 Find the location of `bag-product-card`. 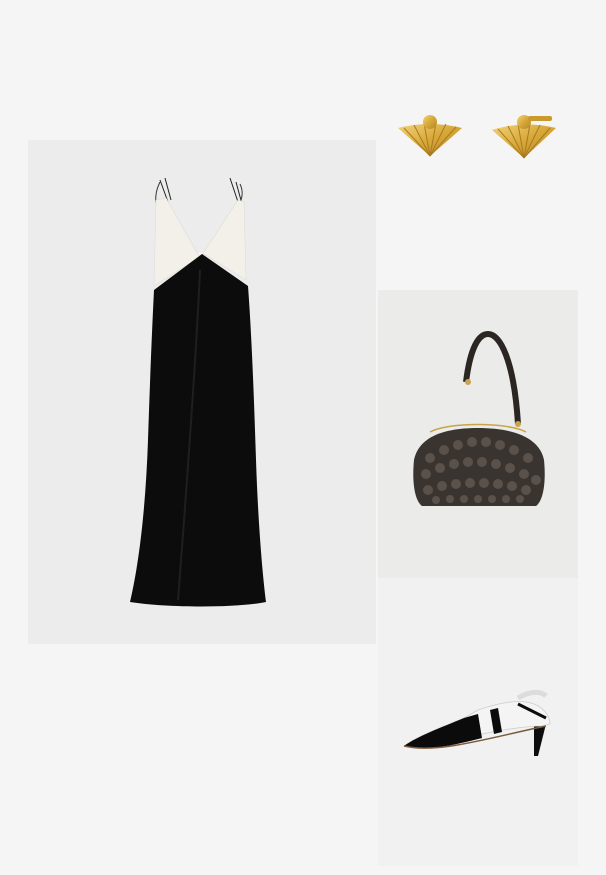

bag-product-card is located at coordinates (478, 434).